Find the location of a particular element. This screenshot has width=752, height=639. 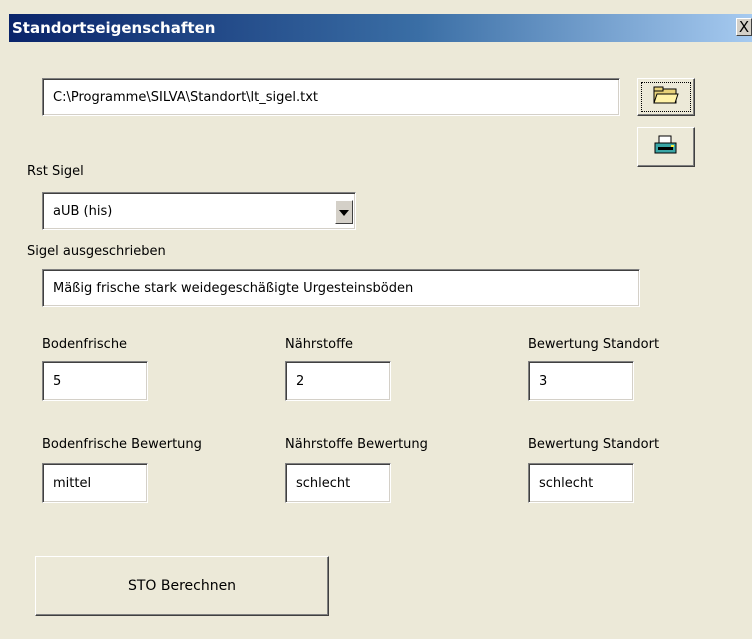

bewertung-standort-2-field: schlecht is located at coordinates (581, 483).